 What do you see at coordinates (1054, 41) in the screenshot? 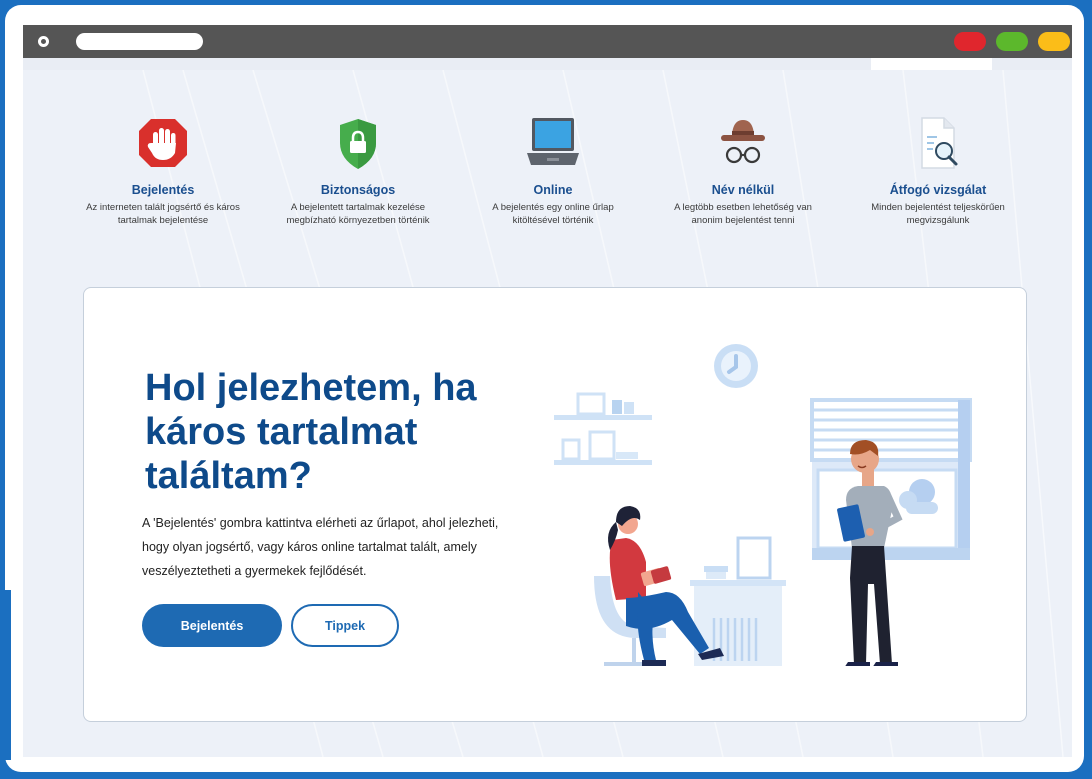
I see `minimize-window-button` at bounding box center [1054, 41].